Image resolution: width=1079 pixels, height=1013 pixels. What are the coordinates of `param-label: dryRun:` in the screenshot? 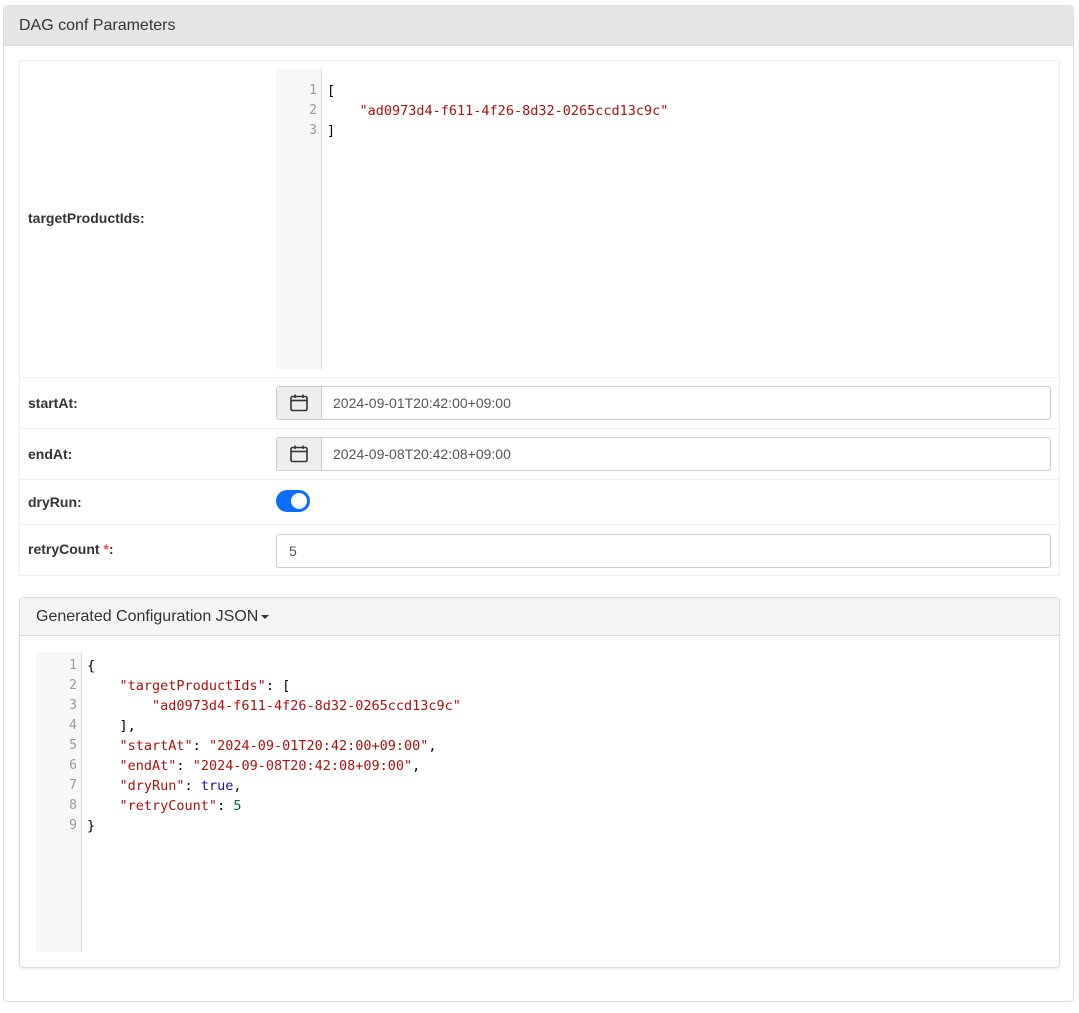 It's located at (55, 502).